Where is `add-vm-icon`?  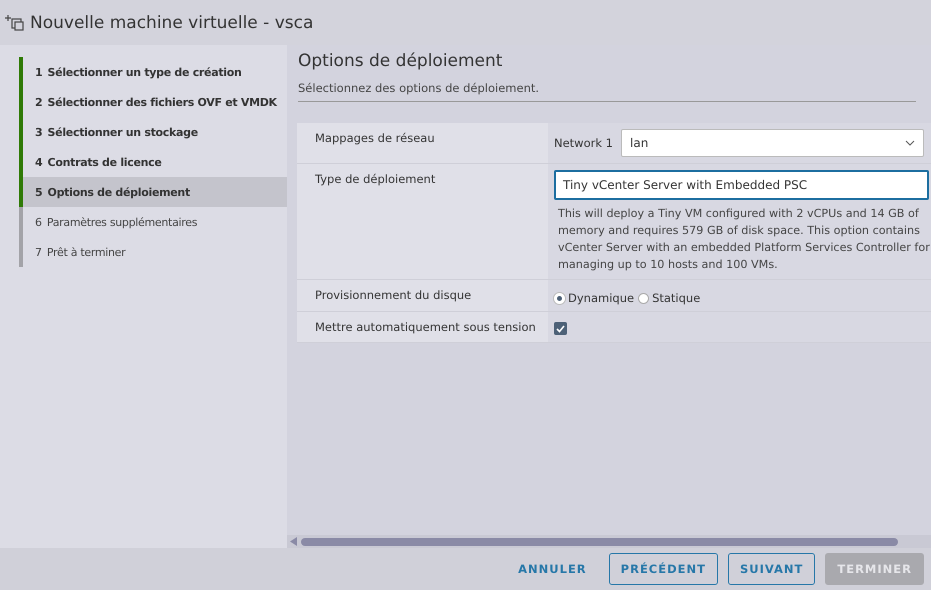 add-vm-icon is located at coordinates (14, 22).